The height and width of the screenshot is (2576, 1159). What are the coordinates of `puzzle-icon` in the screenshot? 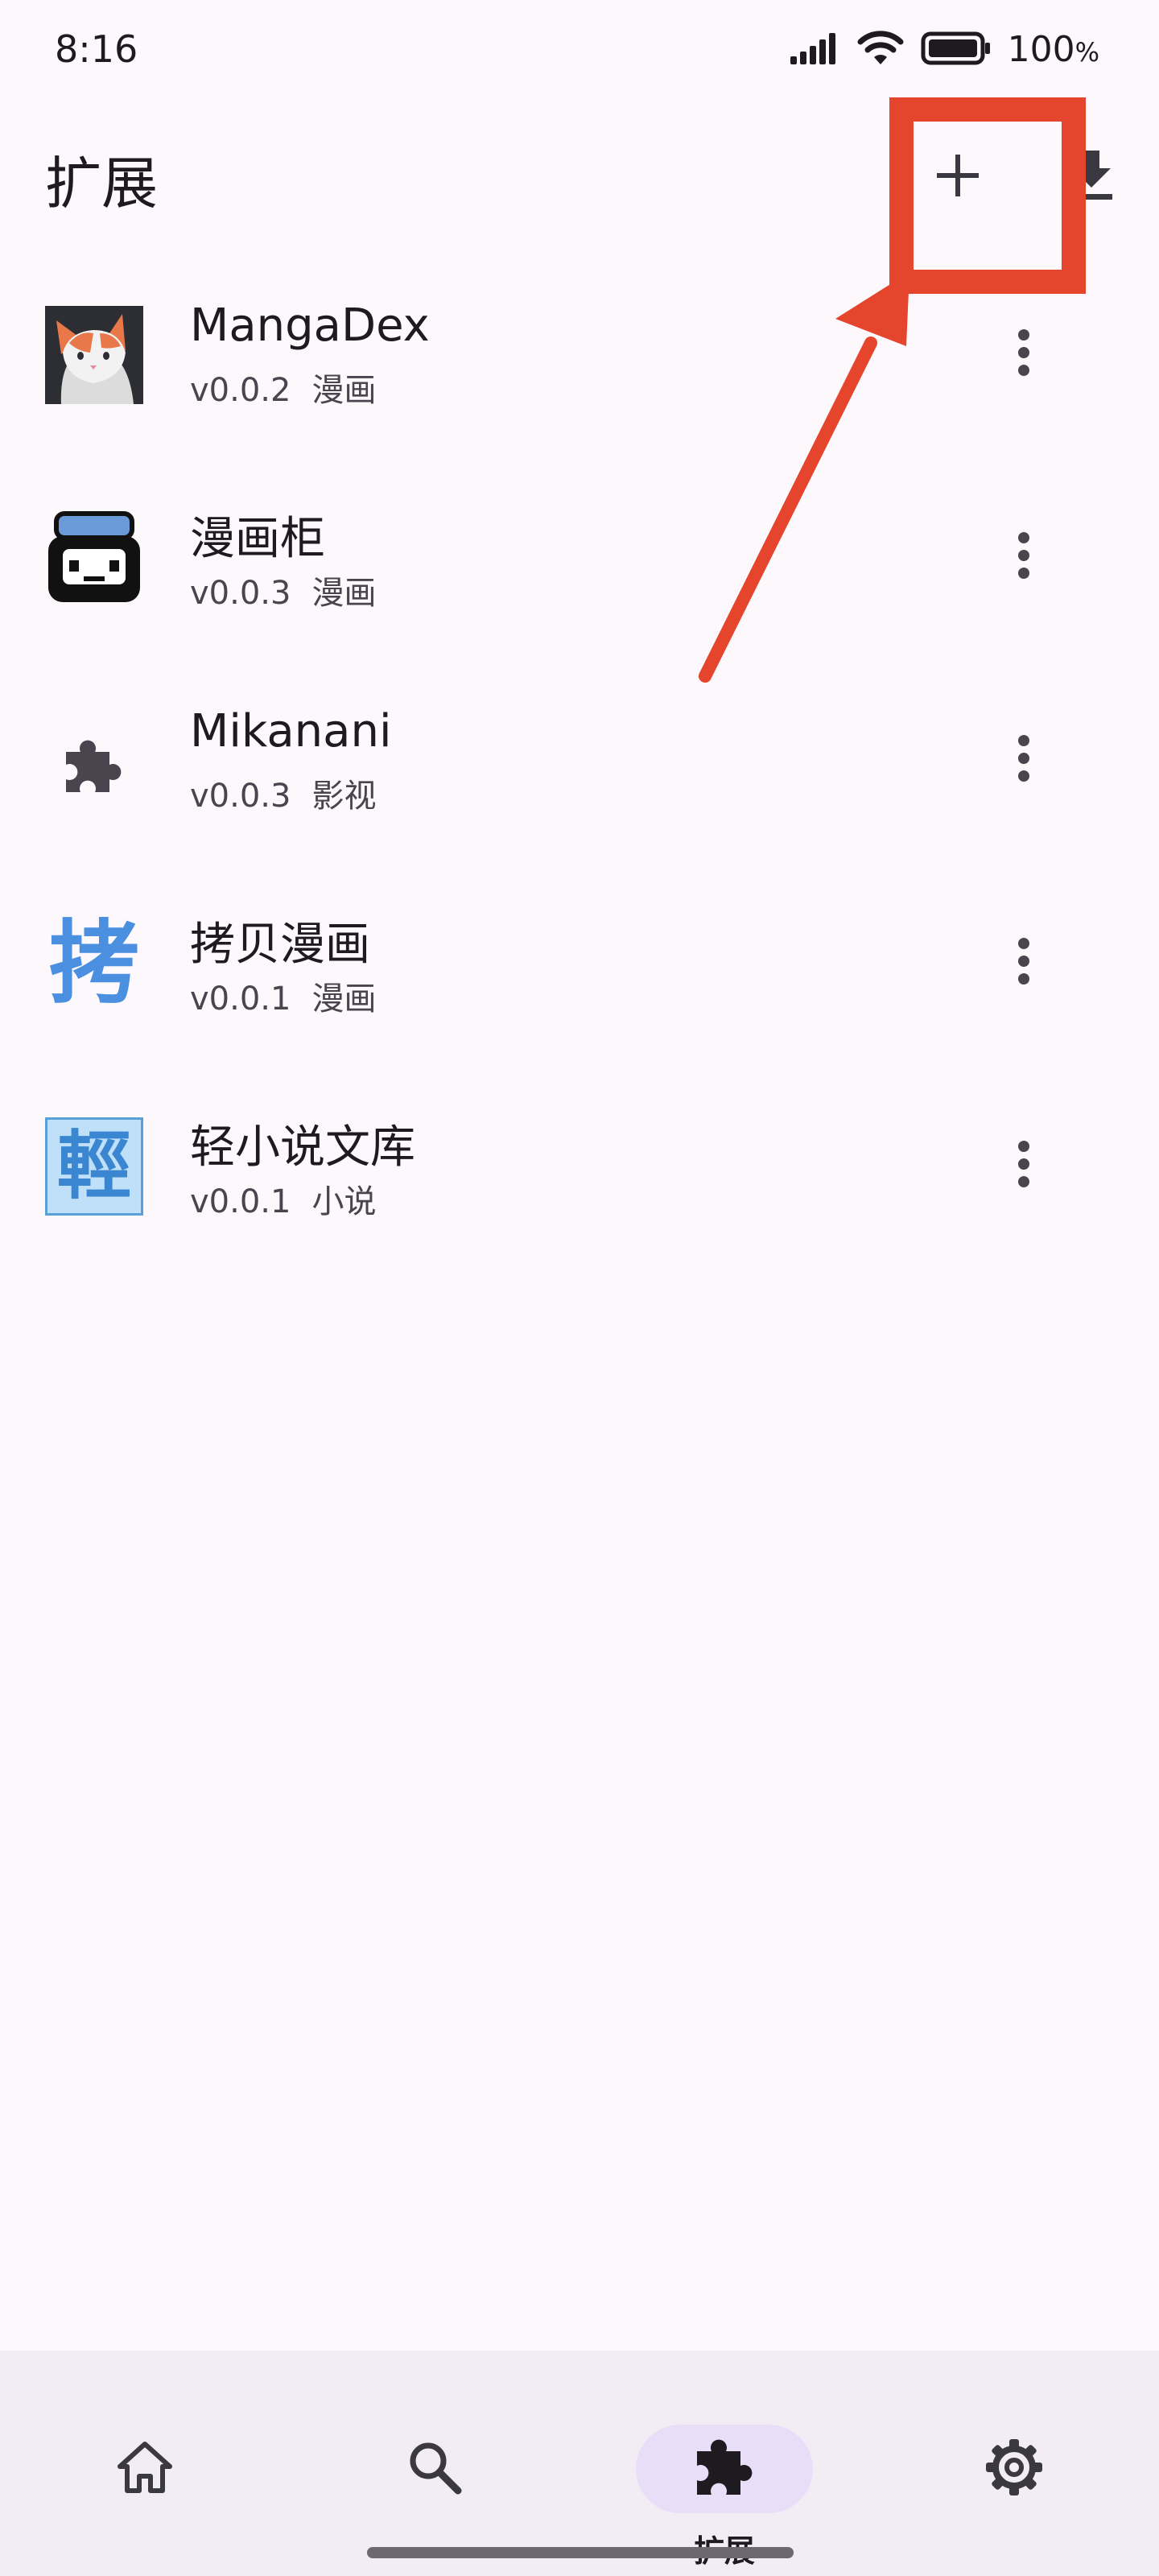 It's located at (94, 761).